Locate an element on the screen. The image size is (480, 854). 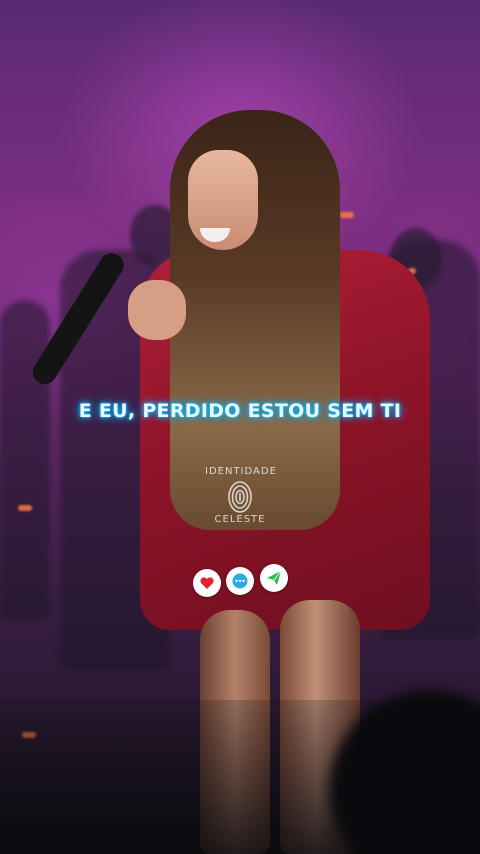
lyric-caption: E EU, PERDIDO ESTOU SEM TI is located at coordinates (240, 411).